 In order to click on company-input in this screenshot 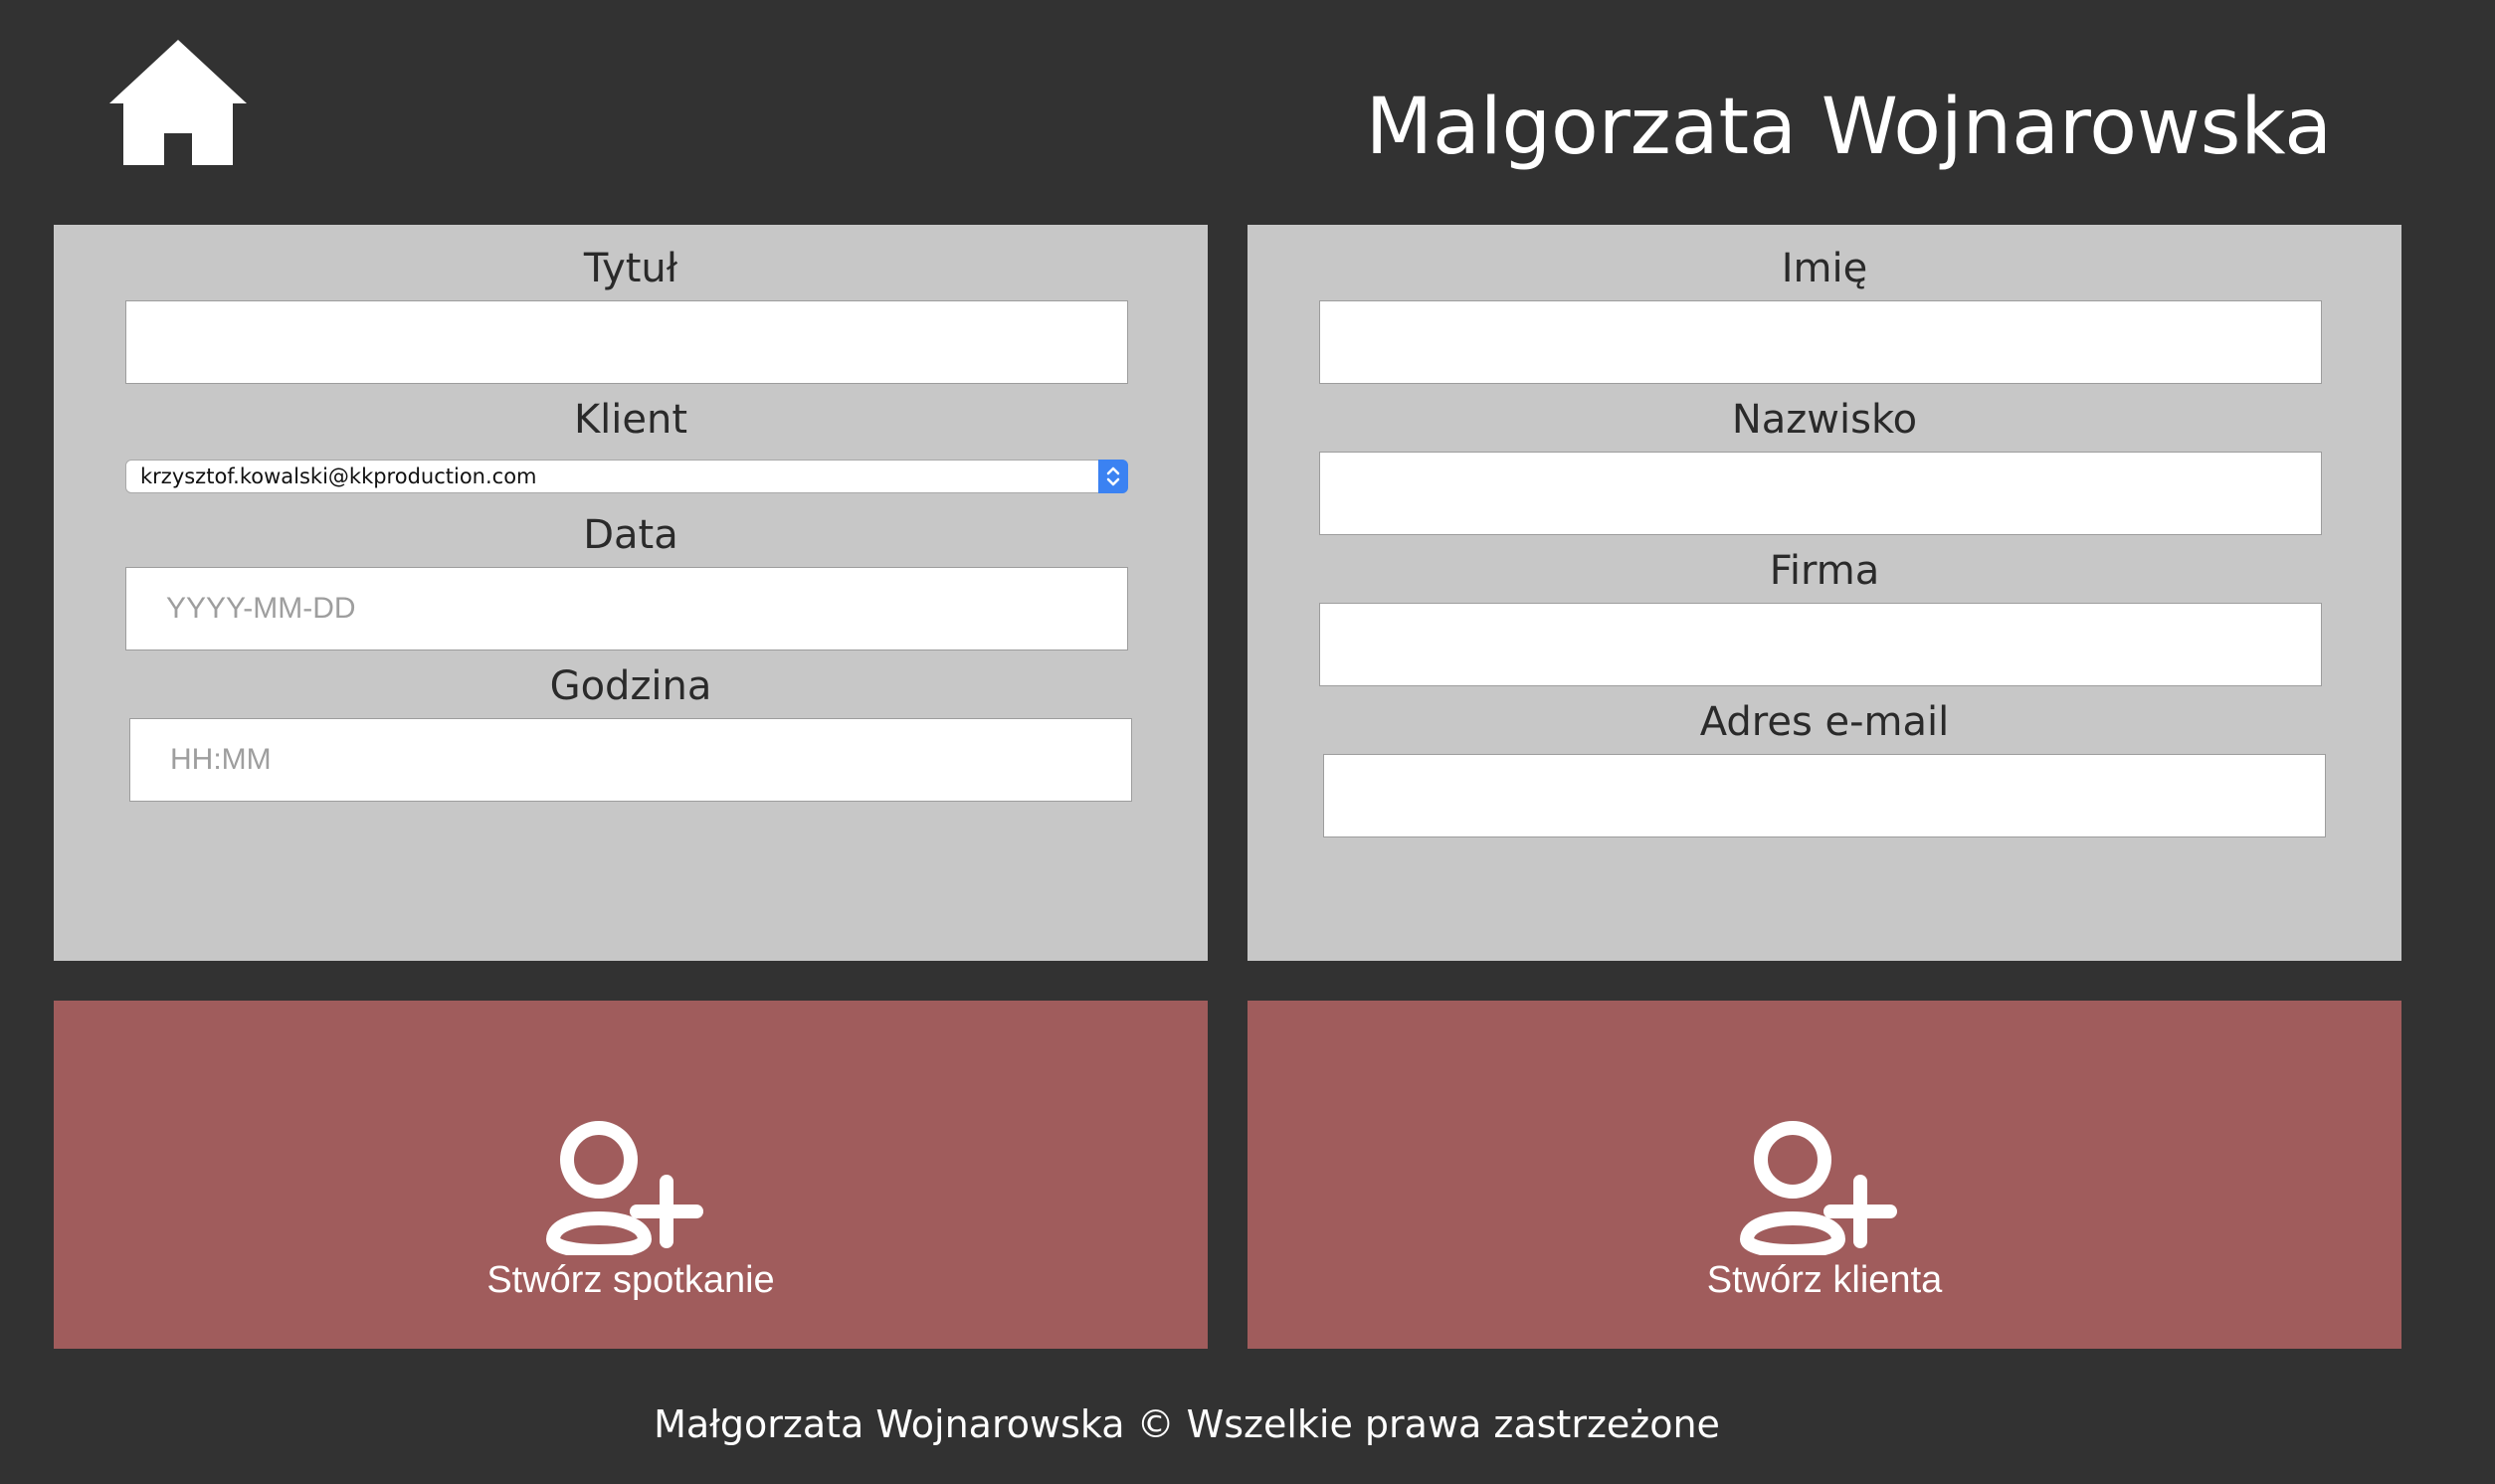, I will do `click(1820, 645)`.